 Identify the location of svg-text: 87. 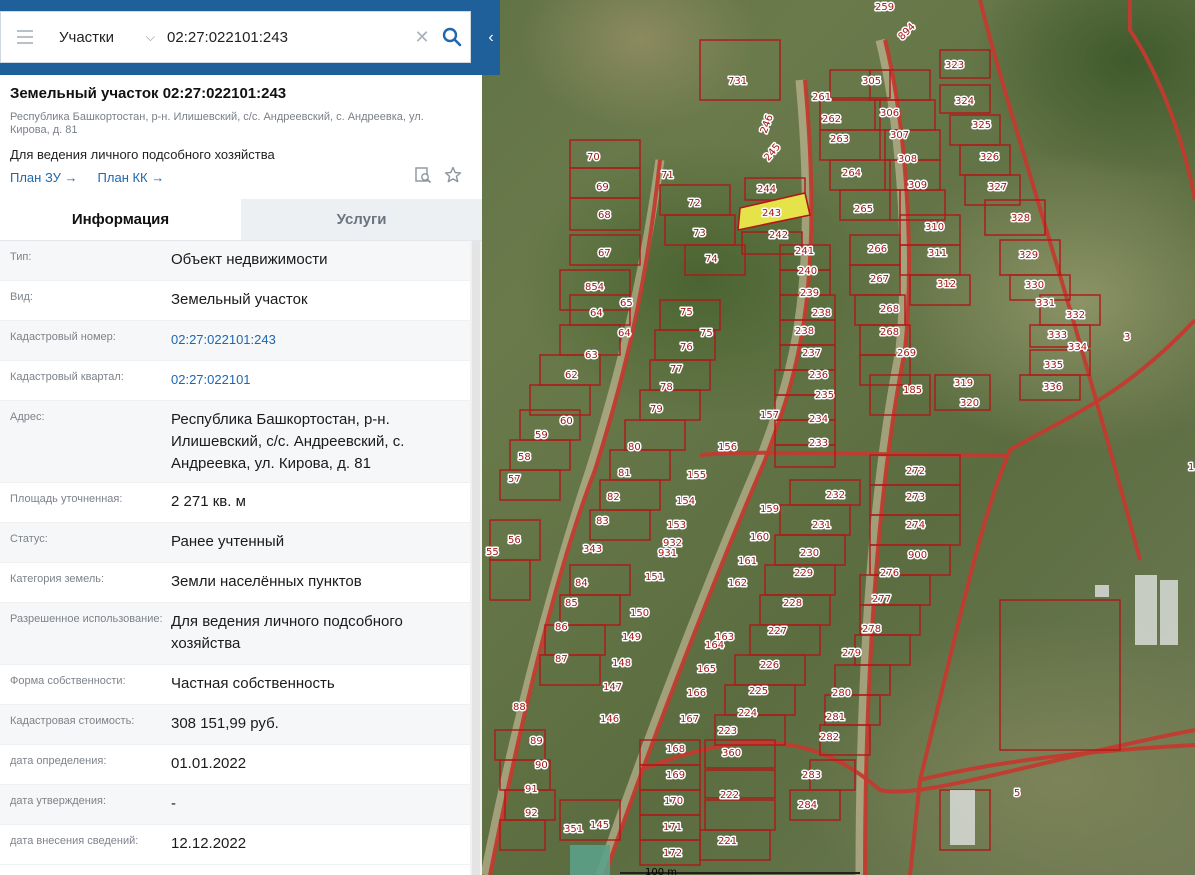
(561, 659).